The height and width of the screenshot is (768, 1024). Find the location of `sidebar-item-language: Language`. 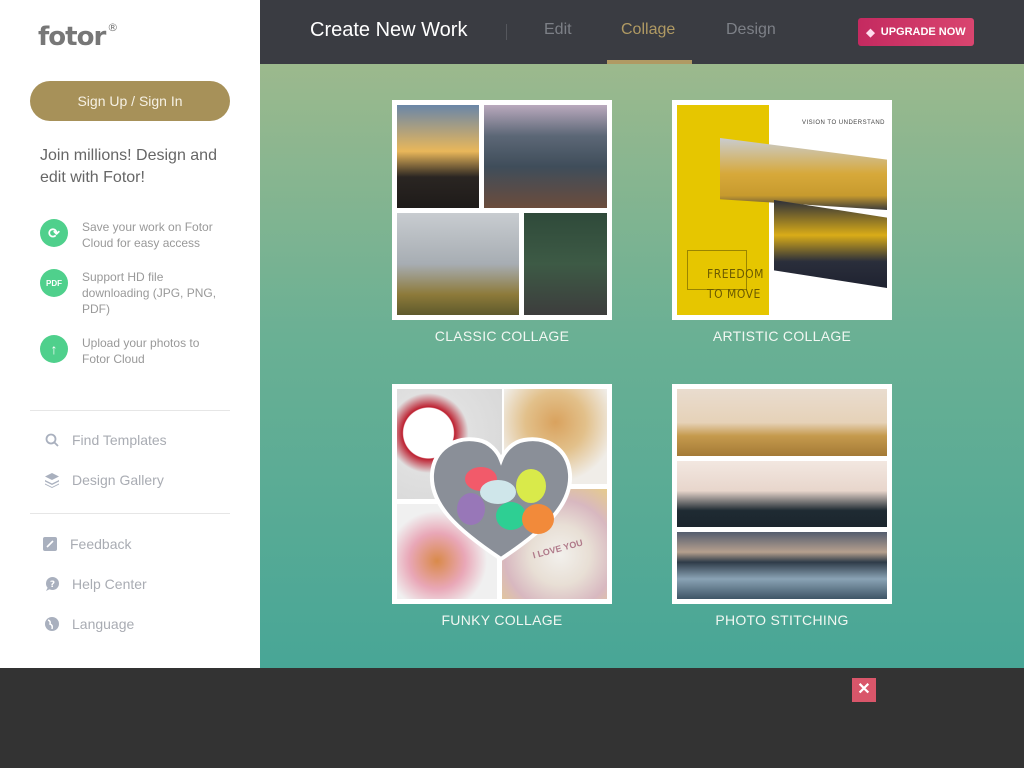

sidebar-item-language: Language is located at coordinates (88, 624).